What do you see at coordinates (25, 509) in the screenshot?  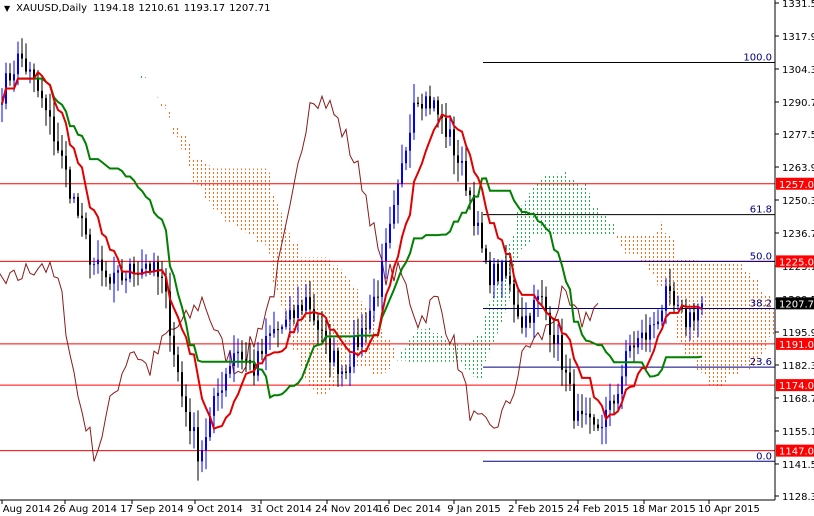 I see `x-tick-label: 4 Aug 2014` at bounding box center [25, 509].